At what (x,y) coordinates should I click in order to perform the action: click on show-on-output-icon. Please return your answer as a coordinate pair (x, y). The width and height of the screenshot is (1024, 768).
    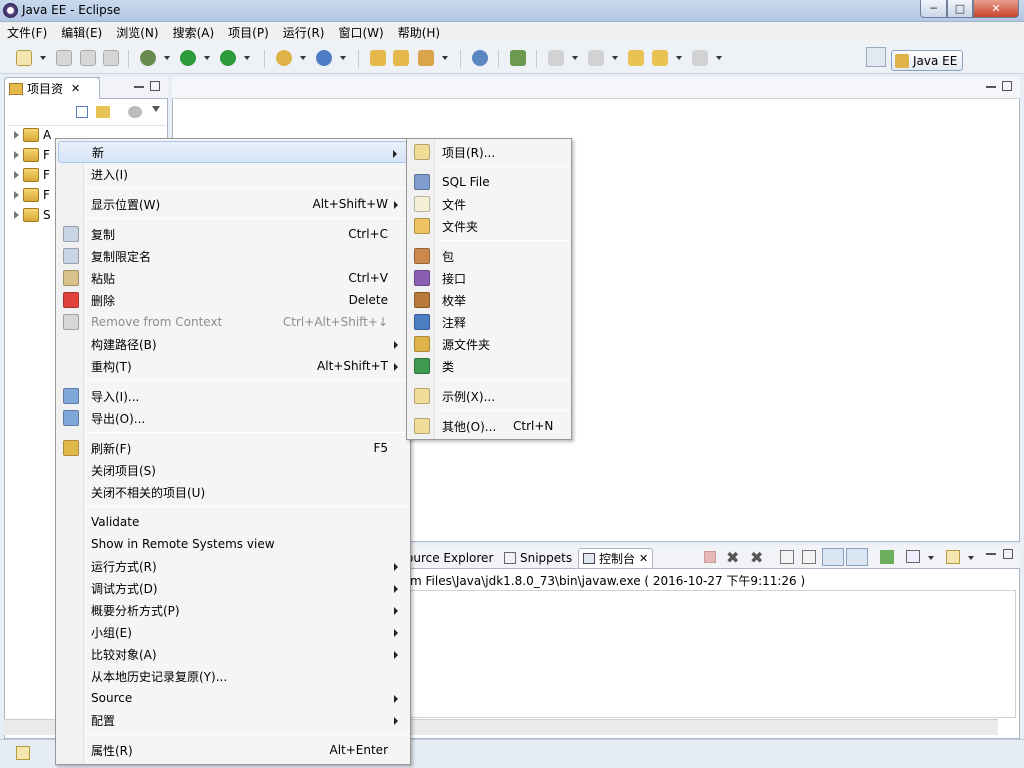
    Looking at the image, I should click on (833, 557).